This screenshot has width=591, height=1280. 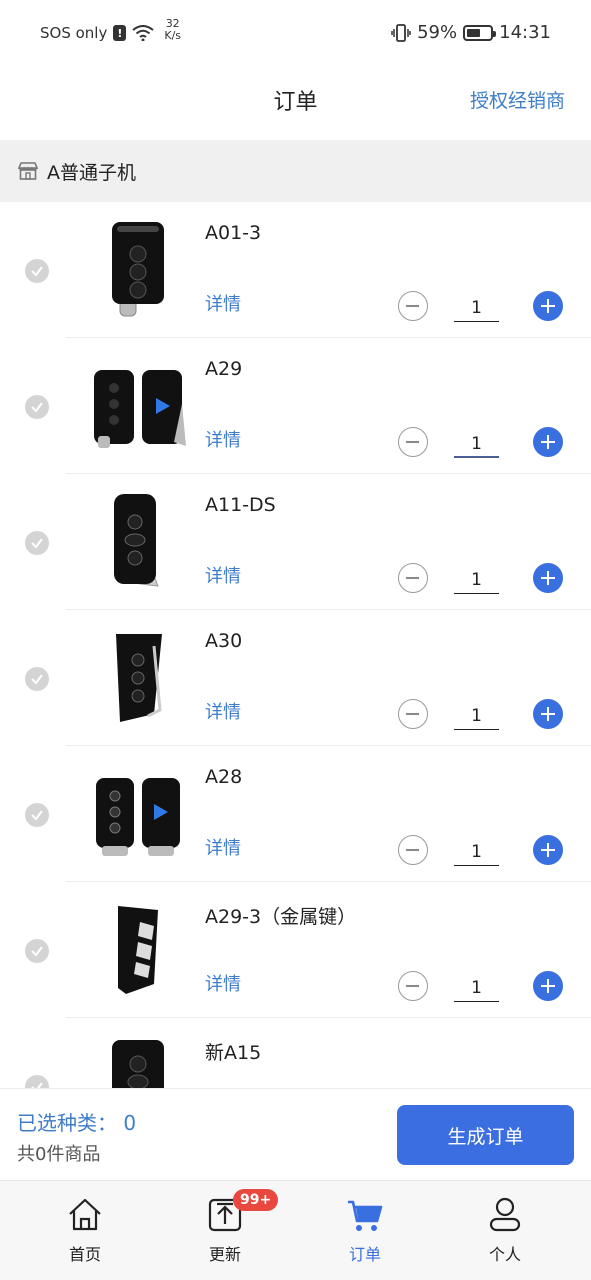 What do you see at coordinates (224, 777) in the screenshot?
I see `product-name: A28` at bounding box center [224, 777].